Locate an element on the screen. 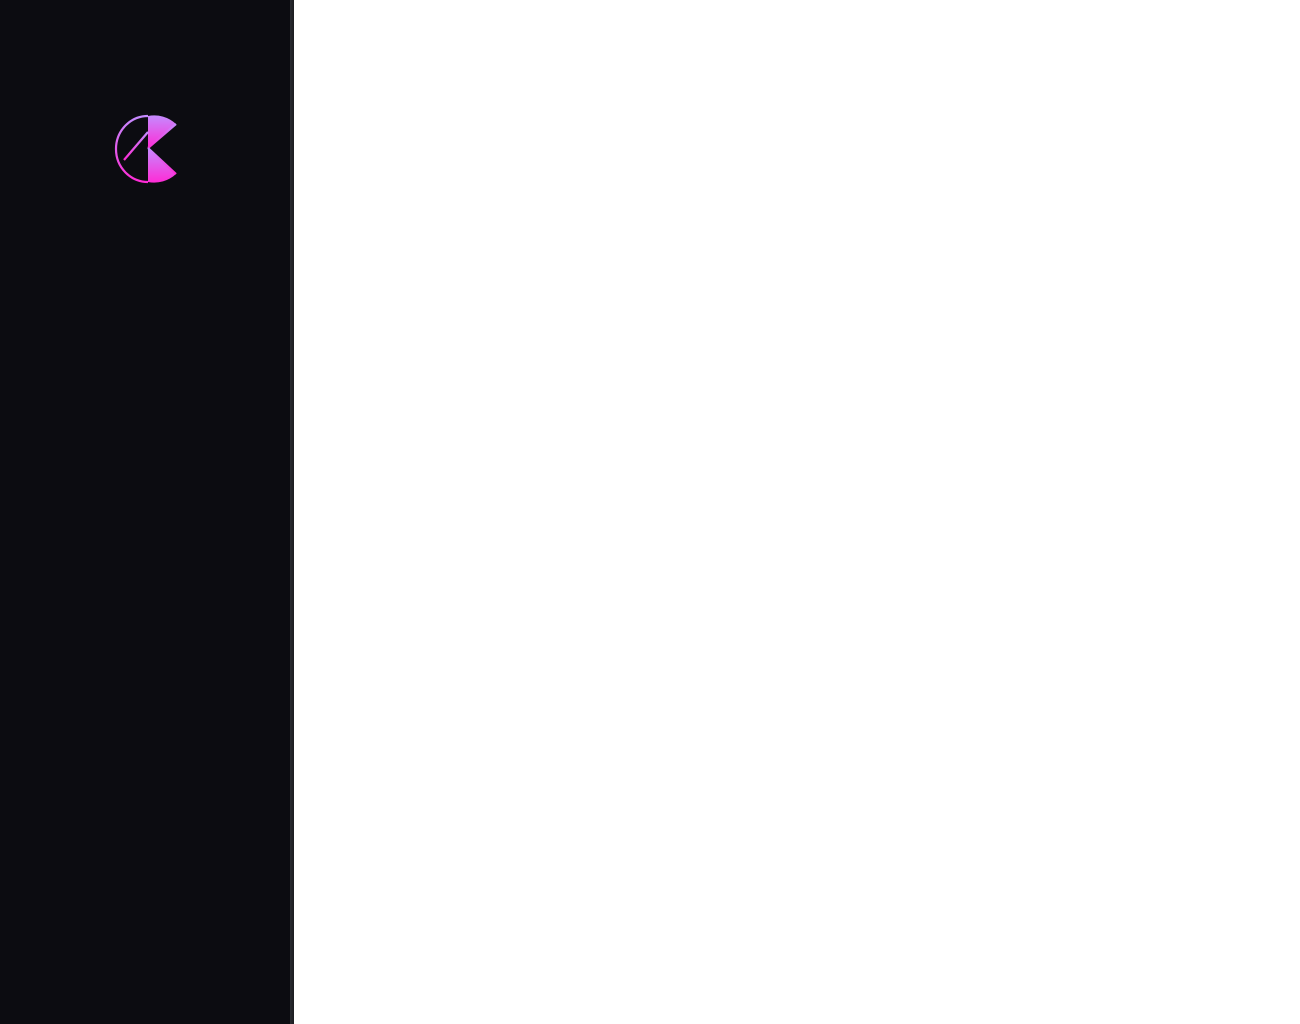 This screenshot has width=1300, height=1024. brand-logo is located at coordinates (147, 149).